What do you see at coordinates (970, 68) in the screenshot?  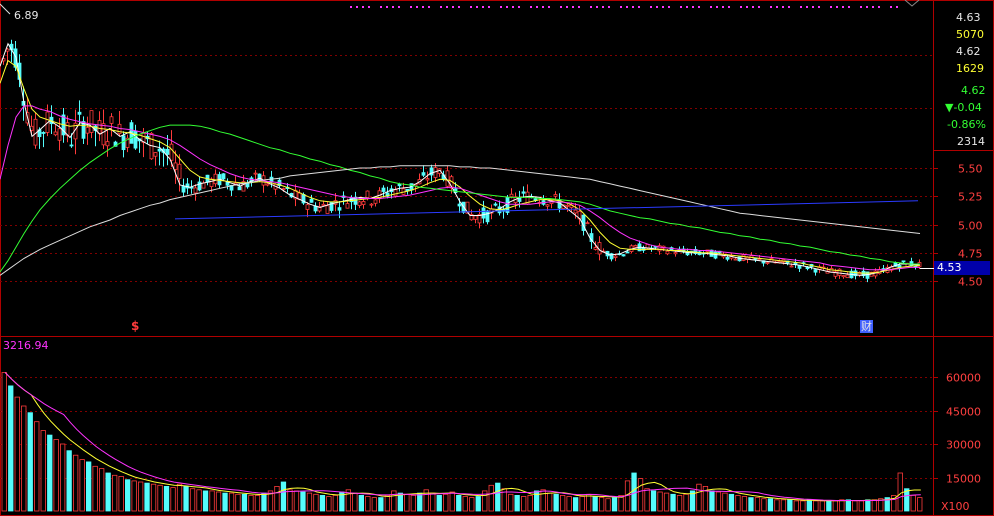 I see `info-value-4: 1629` at bounding box center [970, 68].